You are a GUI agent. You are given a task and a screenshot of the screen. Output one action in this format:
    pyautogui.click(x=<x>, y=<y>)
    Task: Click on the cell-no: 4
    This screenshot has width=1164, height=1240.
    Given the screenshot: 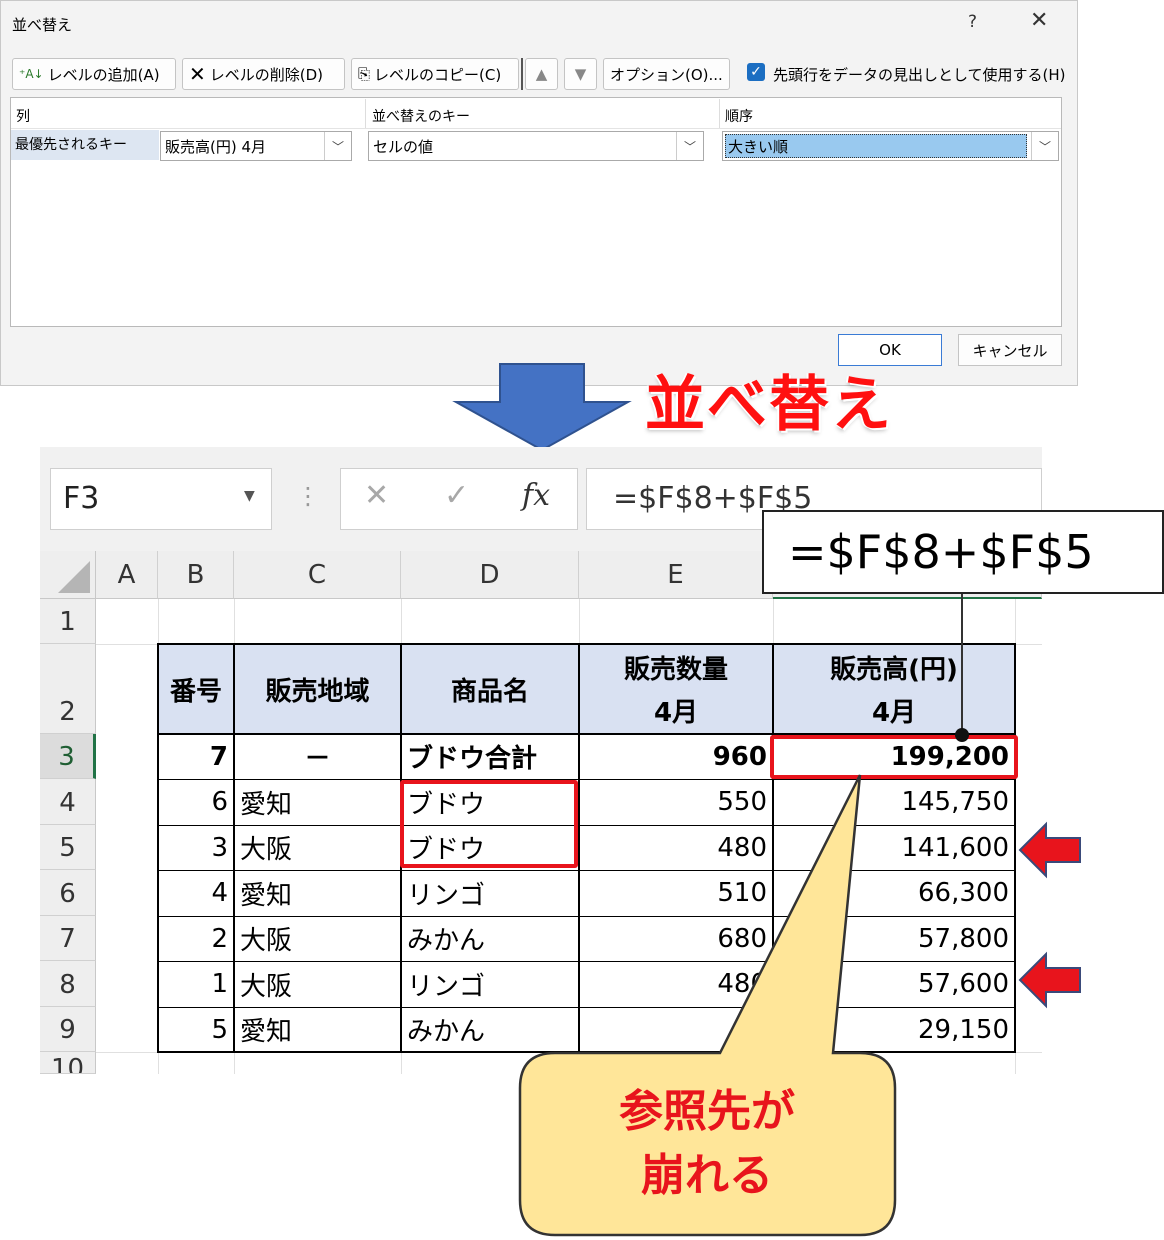 What is the action you would take?
    pyautogui.click(x=196, y=893)
    